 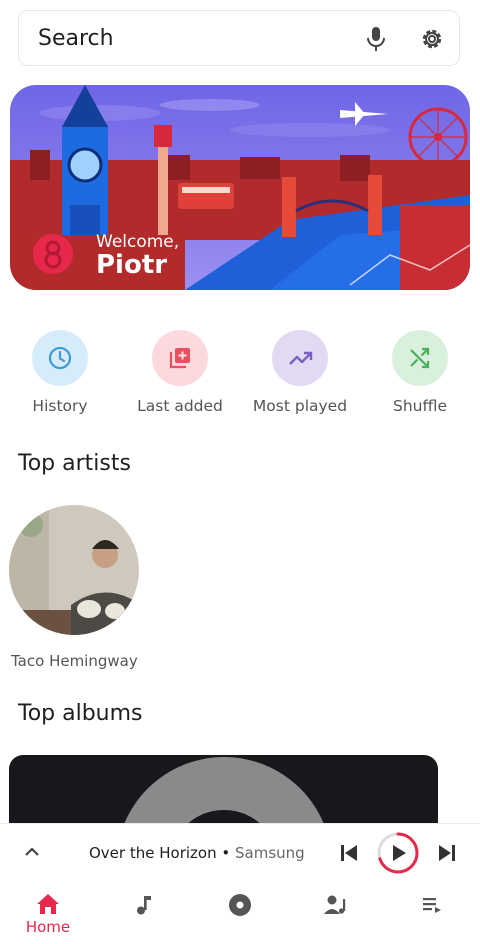 I want to click on nav-songs, so click(x=144, y=905).